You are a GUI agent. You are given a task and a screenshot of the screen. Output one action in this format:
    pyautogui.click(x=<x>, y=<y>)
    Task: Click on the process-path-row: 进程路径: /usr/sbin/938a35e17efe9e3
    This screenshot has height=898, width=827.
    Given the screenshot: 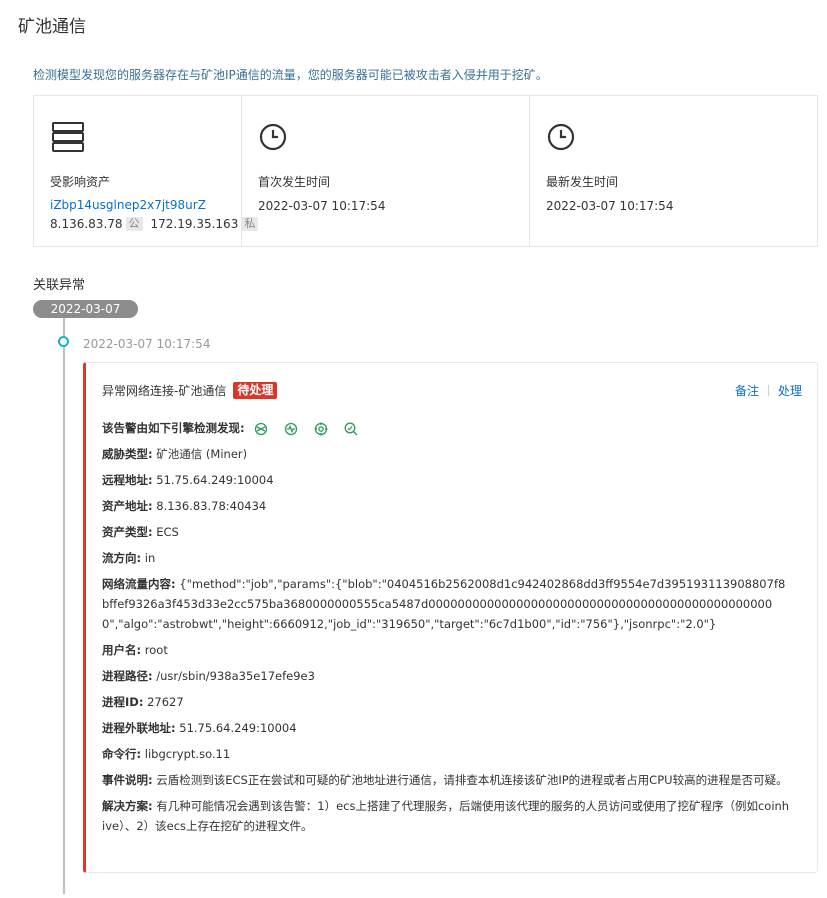 What is the action you would take?
    pyautogui.click(x=447, y=676)
    